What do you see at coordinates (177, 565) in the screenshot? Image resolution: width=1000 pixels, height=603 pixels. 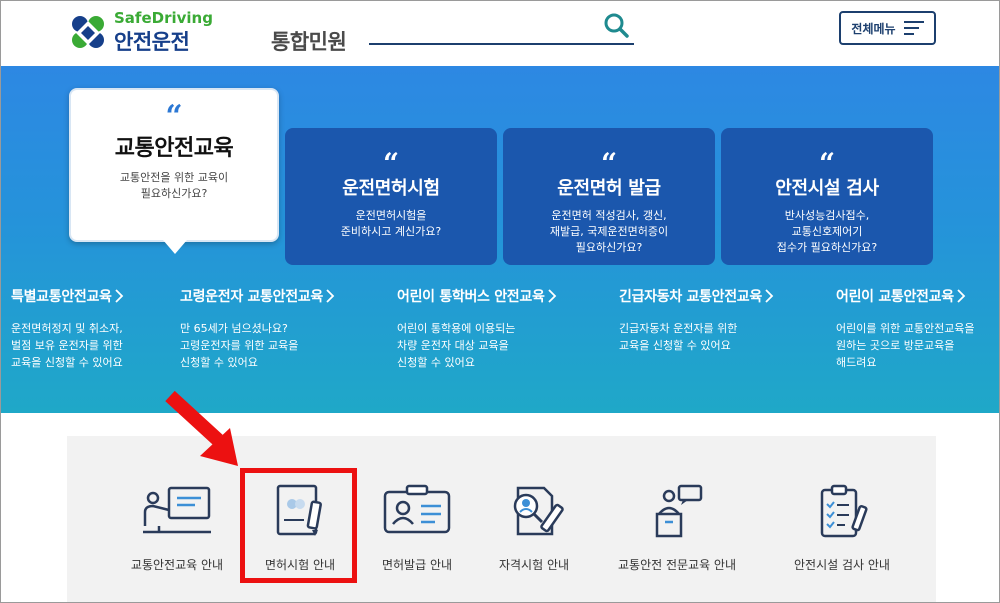 I see `service-label: 교통안전교육 안내` at bounding box center [177, 565].